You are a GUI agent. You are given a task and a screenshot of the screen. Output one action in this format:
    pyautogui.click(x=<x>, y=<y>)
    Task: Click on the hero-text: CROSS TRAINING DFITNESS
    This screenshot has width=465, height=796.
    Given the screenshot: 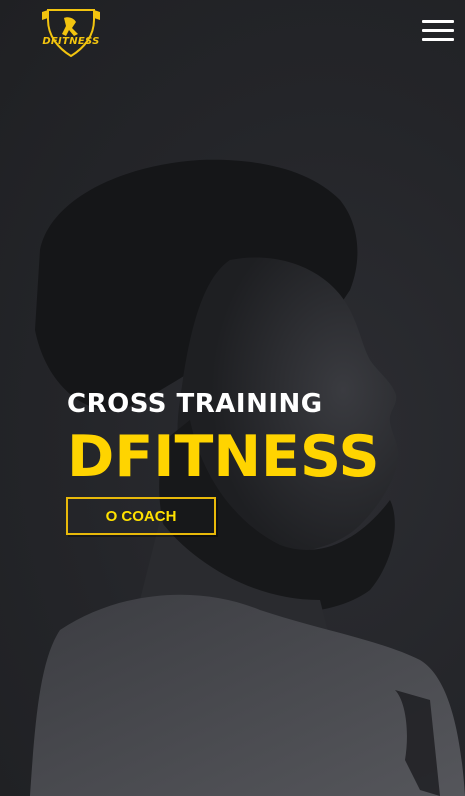 What is the action you would take?
    pyautogui.click(x=223, y=439)
    